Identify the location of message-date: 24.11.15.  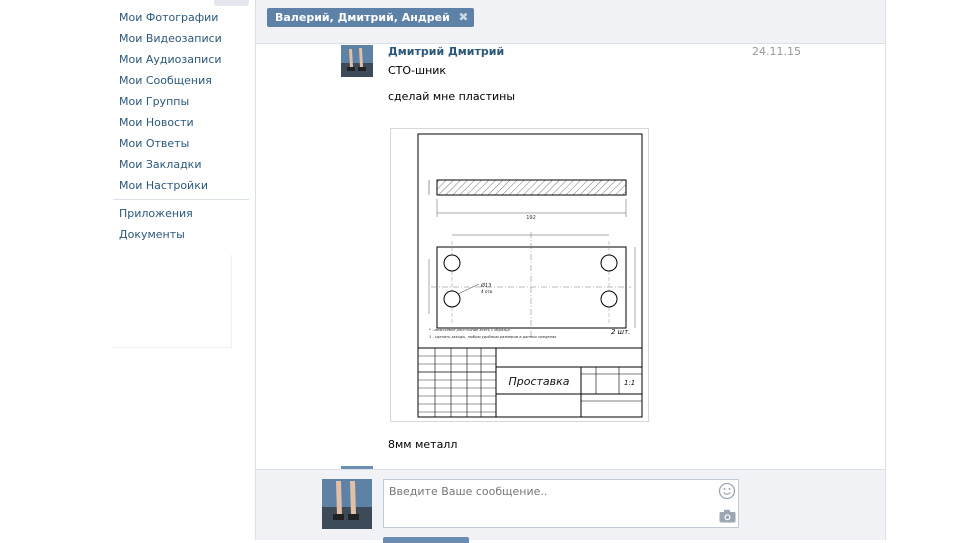
(776, 51).